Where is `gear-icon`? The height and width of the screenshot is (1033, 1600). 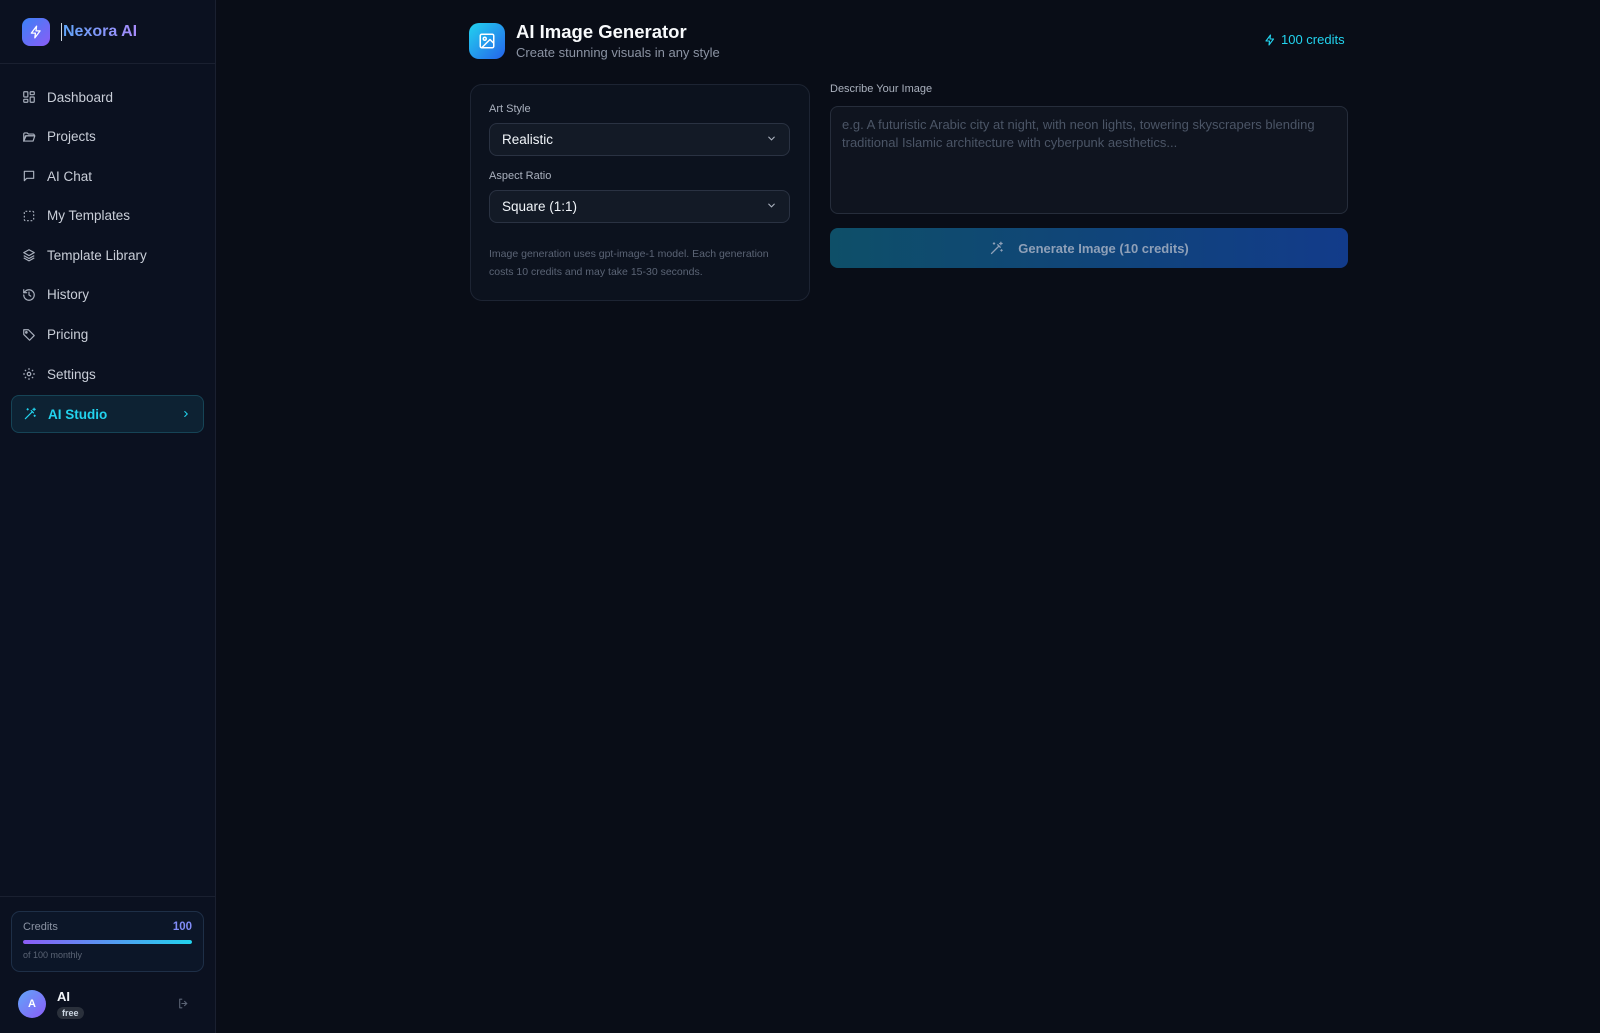 gear-icon is located at coordinates (29, 374).